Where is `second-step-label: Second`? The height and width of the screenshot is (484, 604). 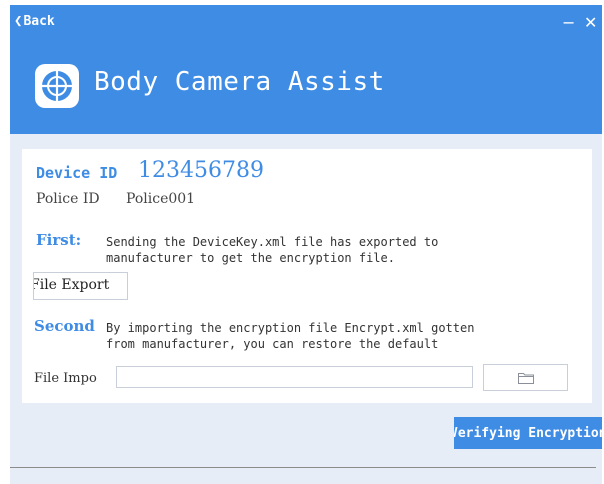 second-step-label: Second is located at coordinates (64, 326).